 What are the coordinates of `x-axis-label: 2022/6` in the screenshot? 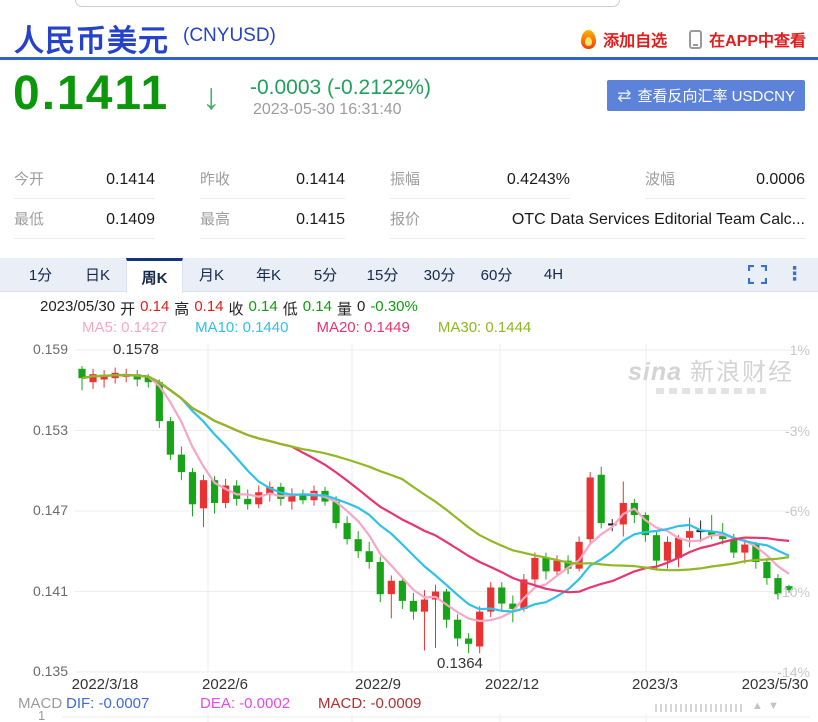 It's located at (225, 684).